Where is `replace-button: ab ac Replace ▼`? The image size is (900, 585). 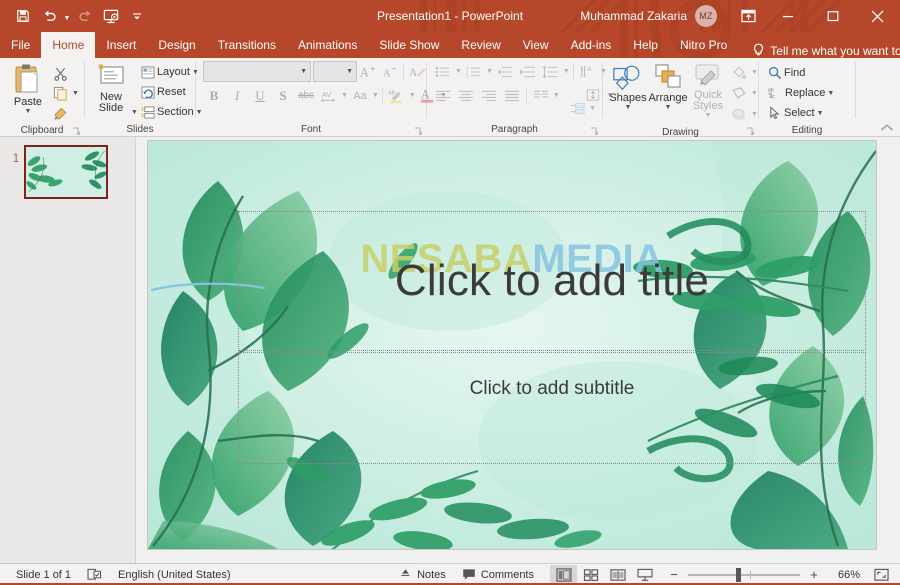
replace-button: ab ac Replace ▼ is located at coordinates (801, 93).